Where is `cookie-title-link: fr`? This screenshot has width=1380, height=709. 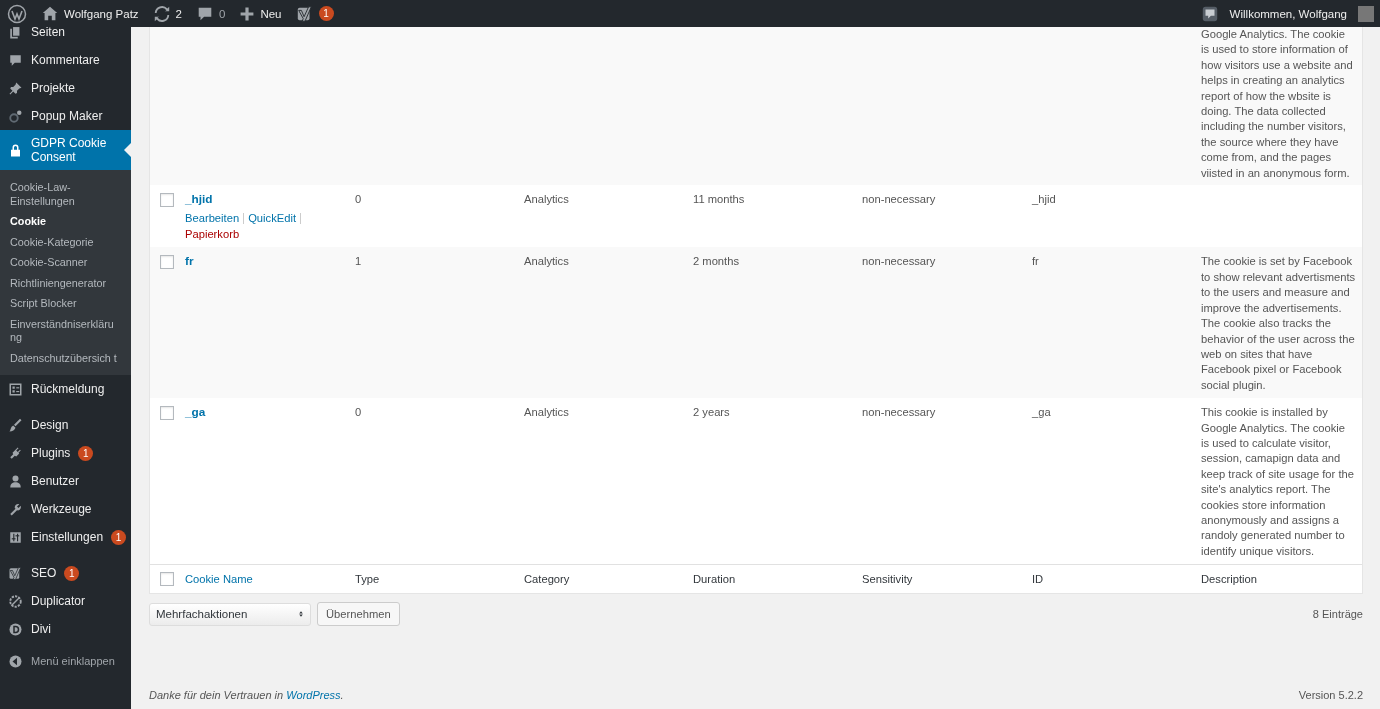
cookie-title-link: fr is located at coordinates (189, 261).